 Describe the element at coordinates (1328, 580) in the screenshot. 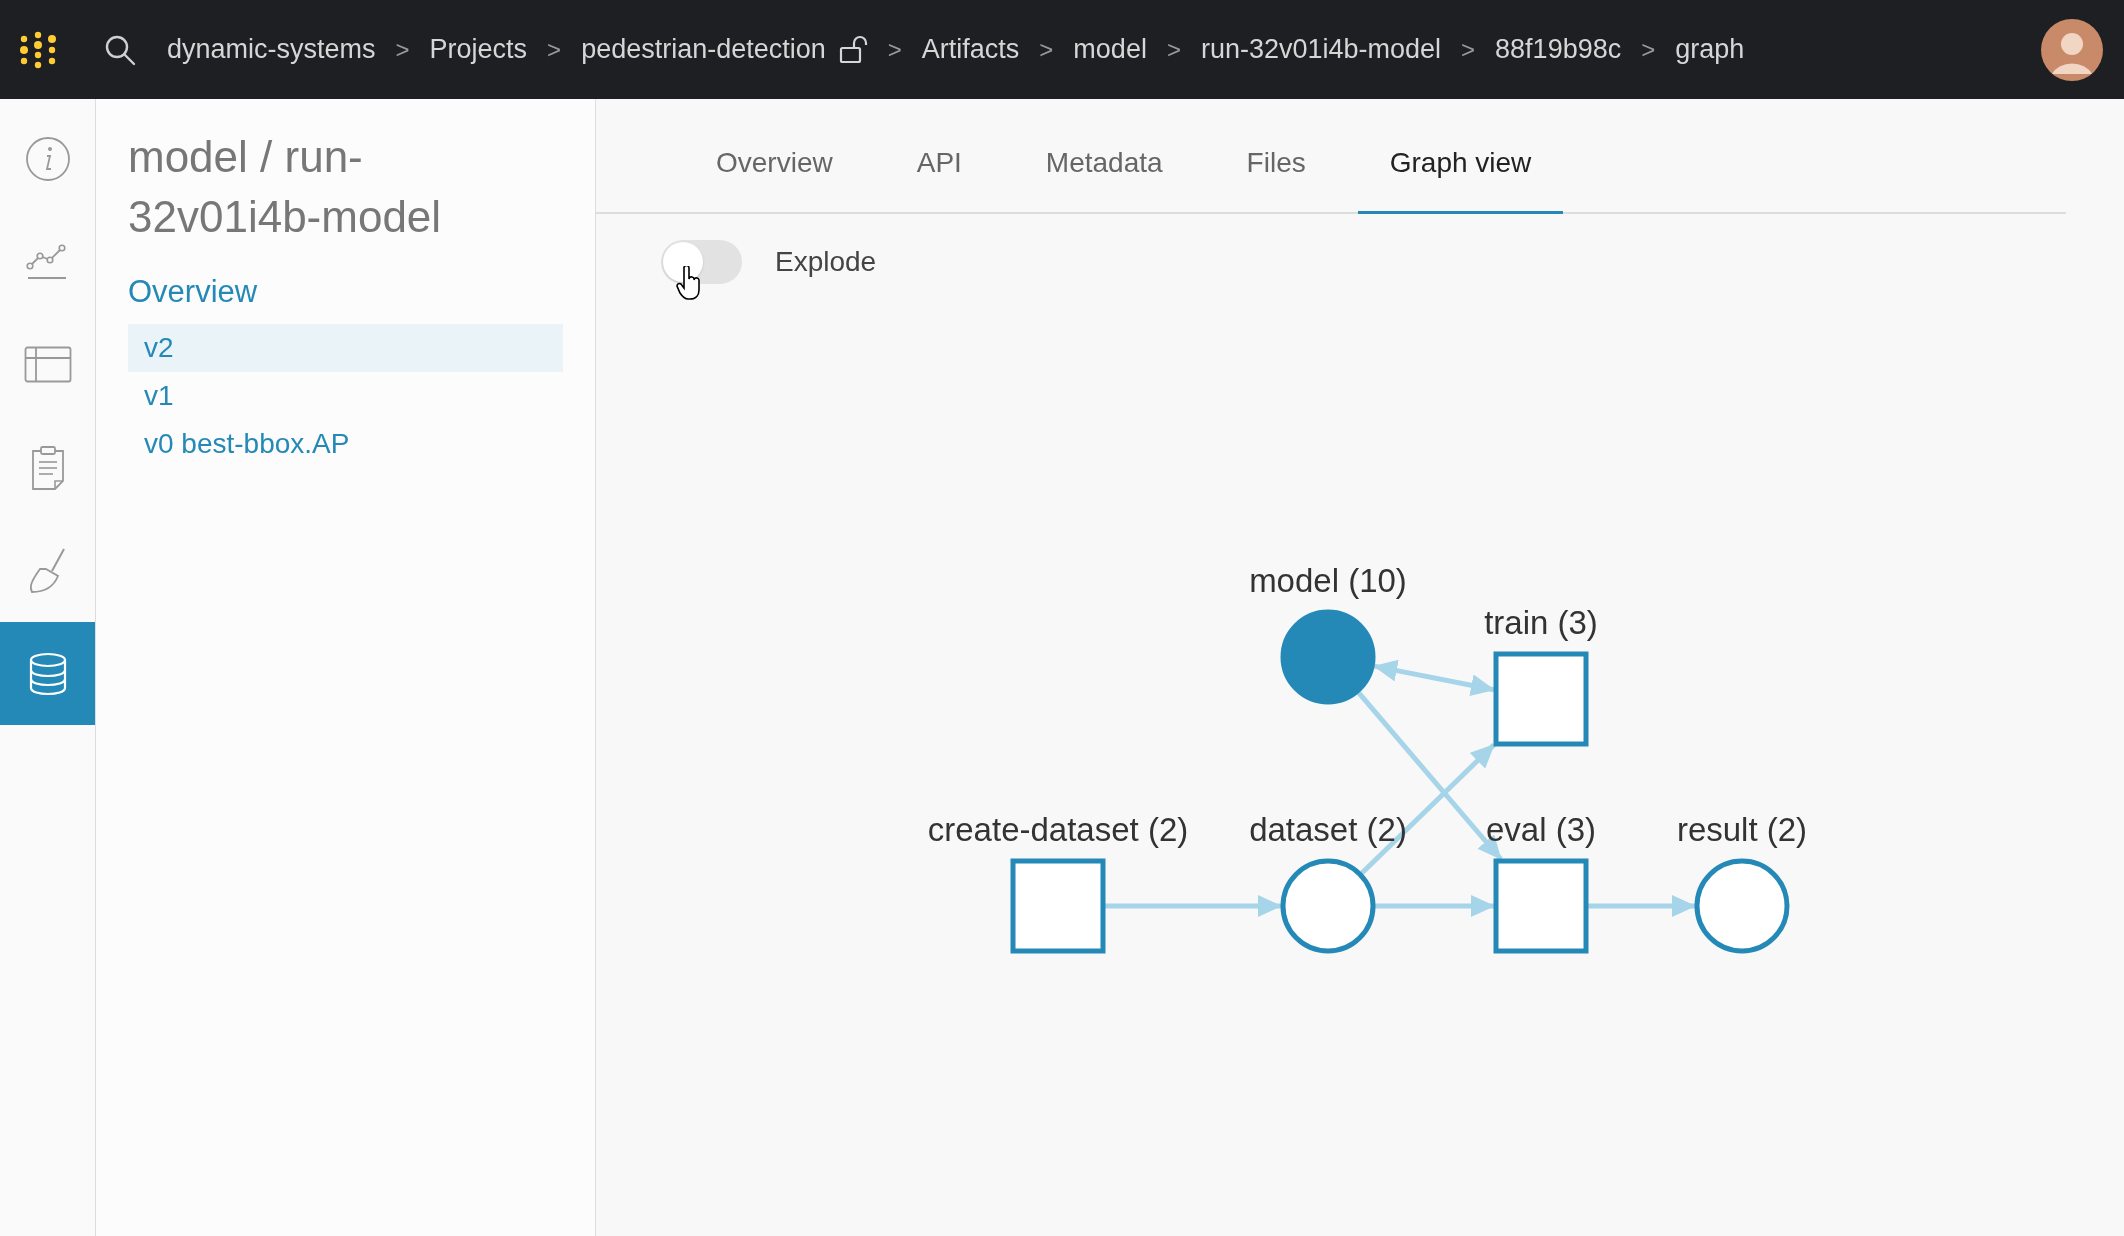

I see `node-label: model (10)` at that location.